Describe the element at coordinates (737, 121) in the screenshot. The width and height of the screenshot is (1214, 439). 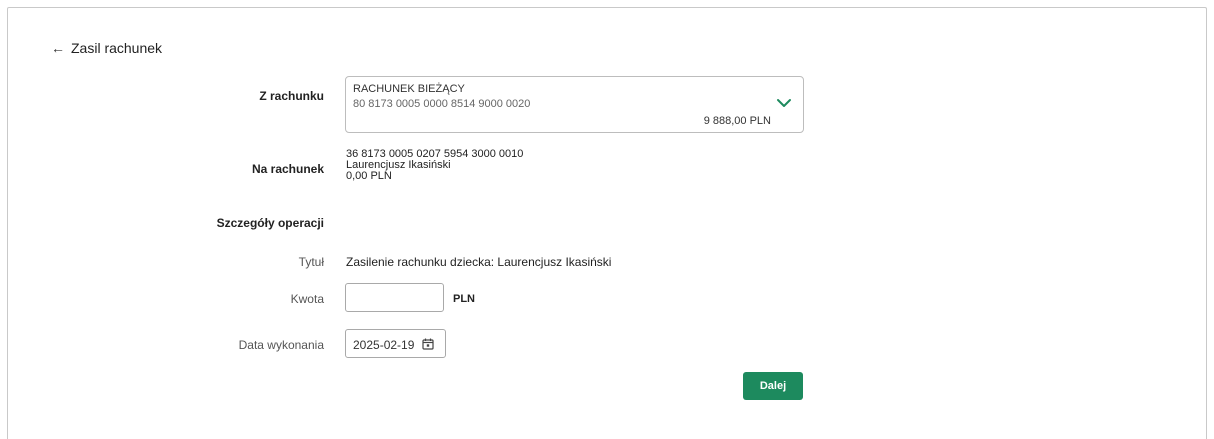
I see `from-account-balance: 9 888,00 PLN` at that location.